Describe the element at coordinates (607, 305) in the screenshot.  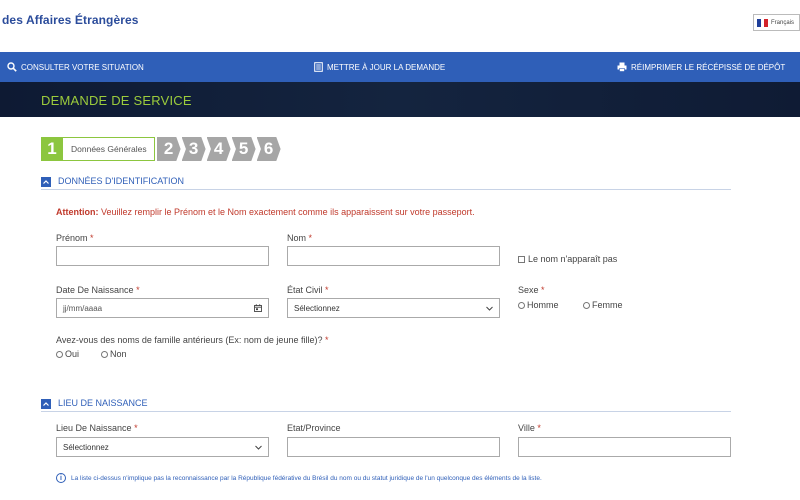
I see `sex-option-femme-label: Femme` at that location.